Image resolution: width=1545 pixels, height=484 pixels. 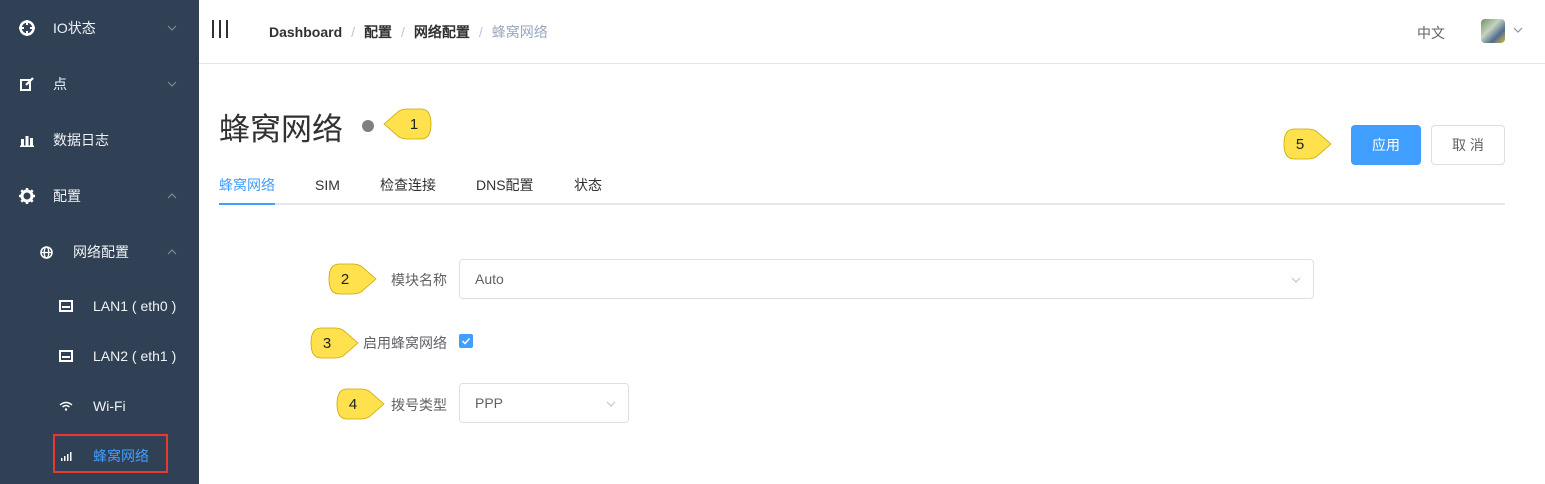 I want to click on cancel-button: 取 消, so click(x=1468, y=145).